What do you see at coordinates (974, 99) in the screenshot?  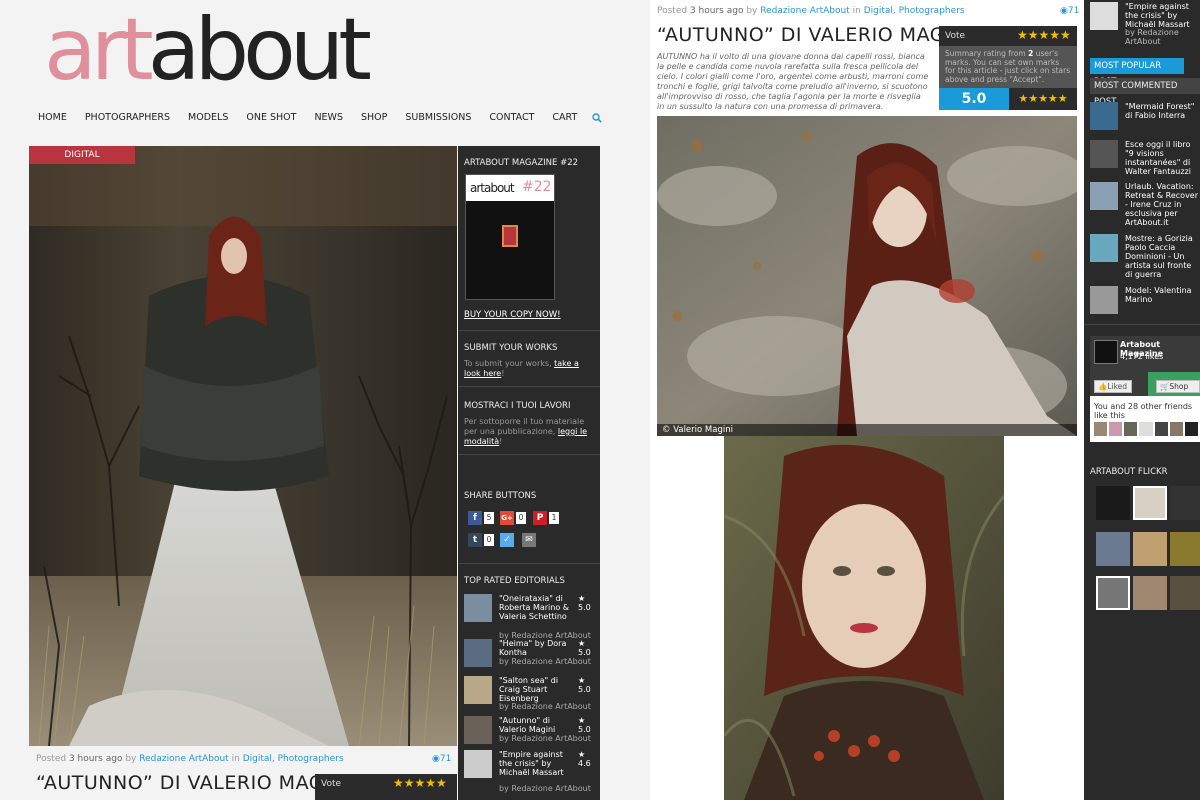 I see `score-badge: 5.0` at bounding box center [974, 99].